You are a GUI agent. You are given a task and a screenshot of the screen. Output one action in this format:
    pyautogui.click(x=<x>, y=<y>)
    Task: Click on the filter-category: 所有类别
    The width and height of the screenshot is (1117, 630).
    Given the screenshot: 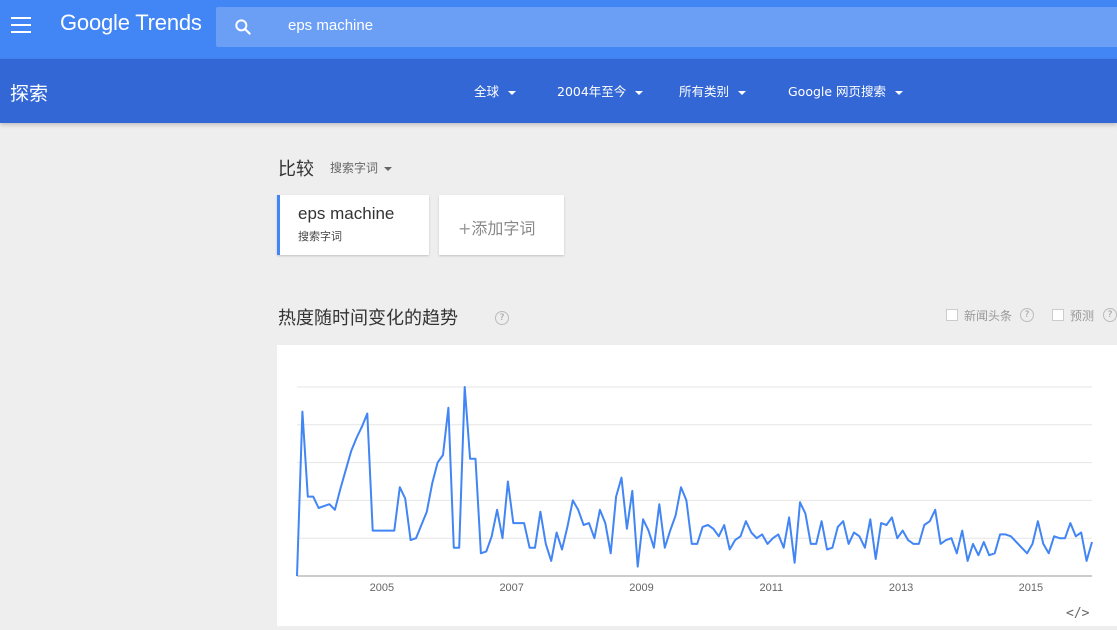 What is the action you would take?
    pyautogui.click(x=713, y=90)
    